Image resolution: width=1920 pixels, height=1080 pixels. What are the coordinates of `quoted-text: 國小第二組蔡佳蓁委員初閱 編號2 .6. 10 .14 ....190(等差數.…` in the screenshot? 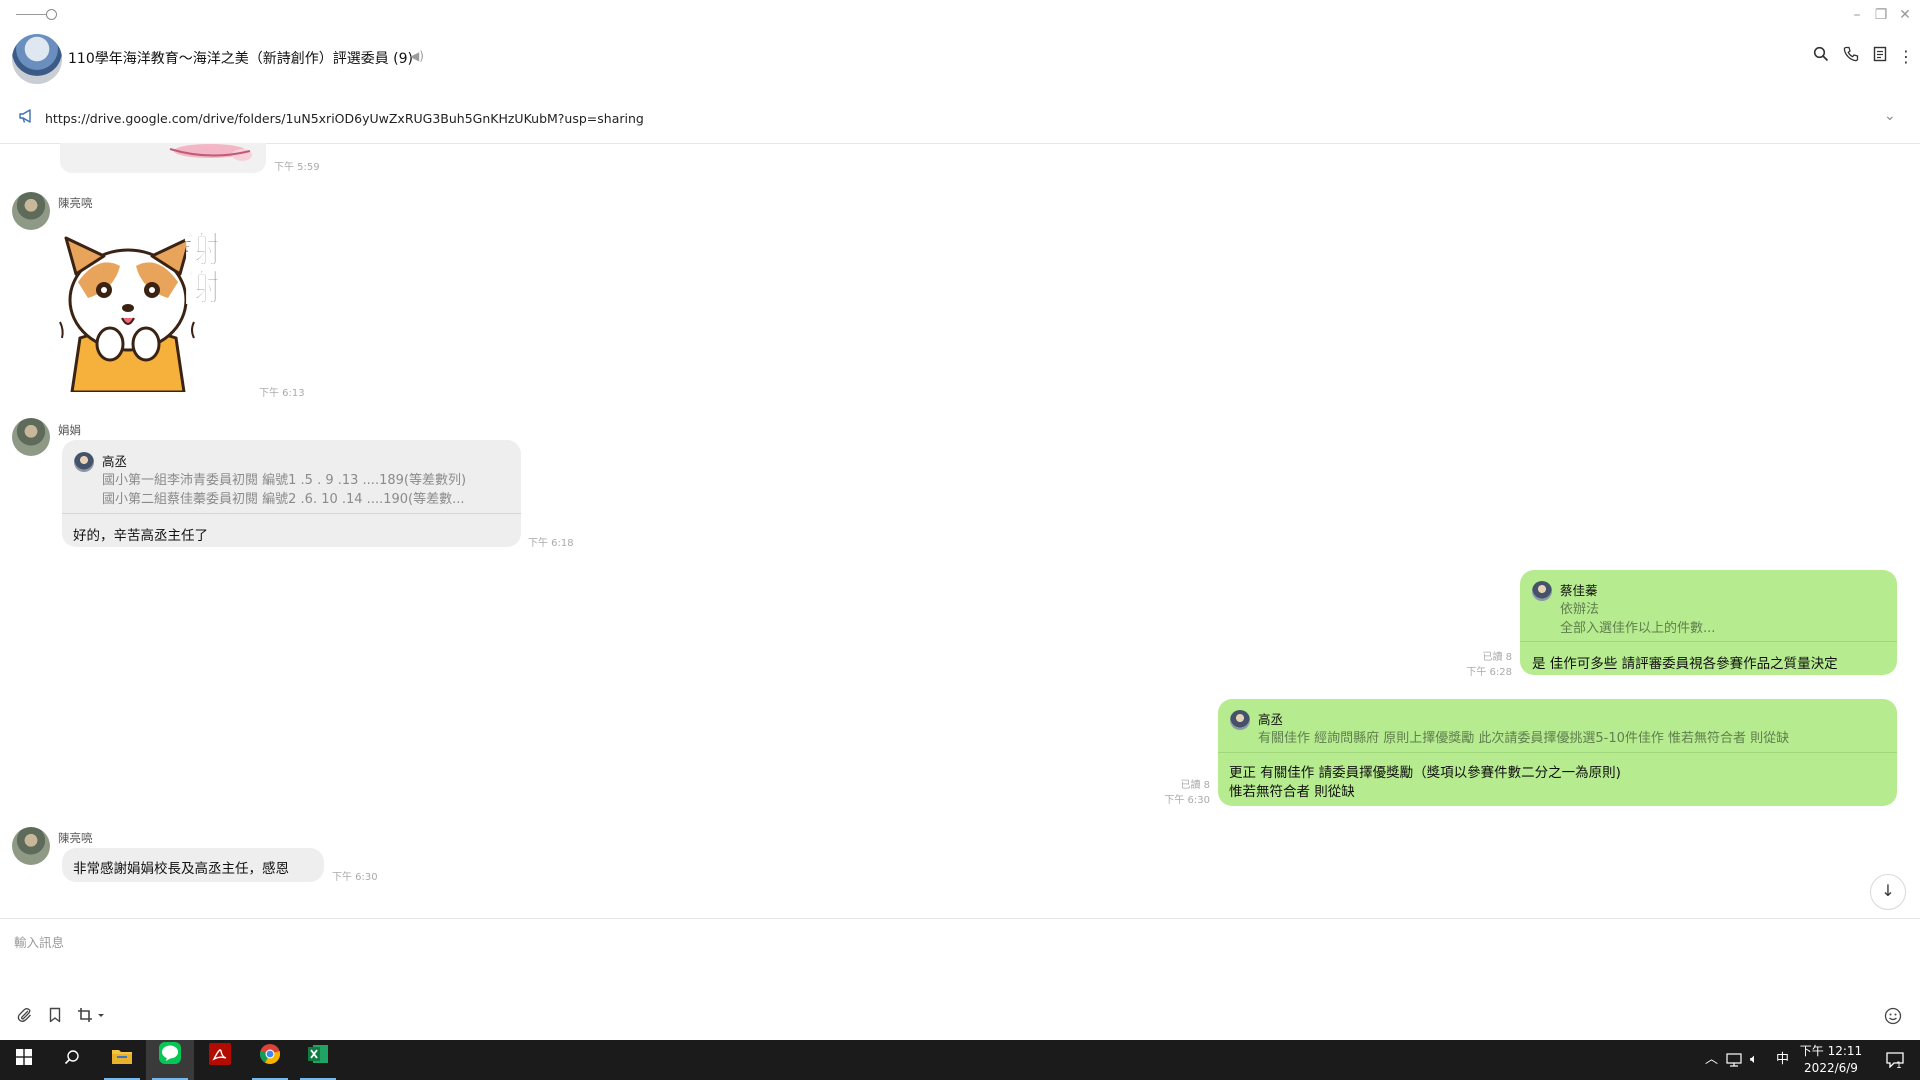 It's located at (283, 499).